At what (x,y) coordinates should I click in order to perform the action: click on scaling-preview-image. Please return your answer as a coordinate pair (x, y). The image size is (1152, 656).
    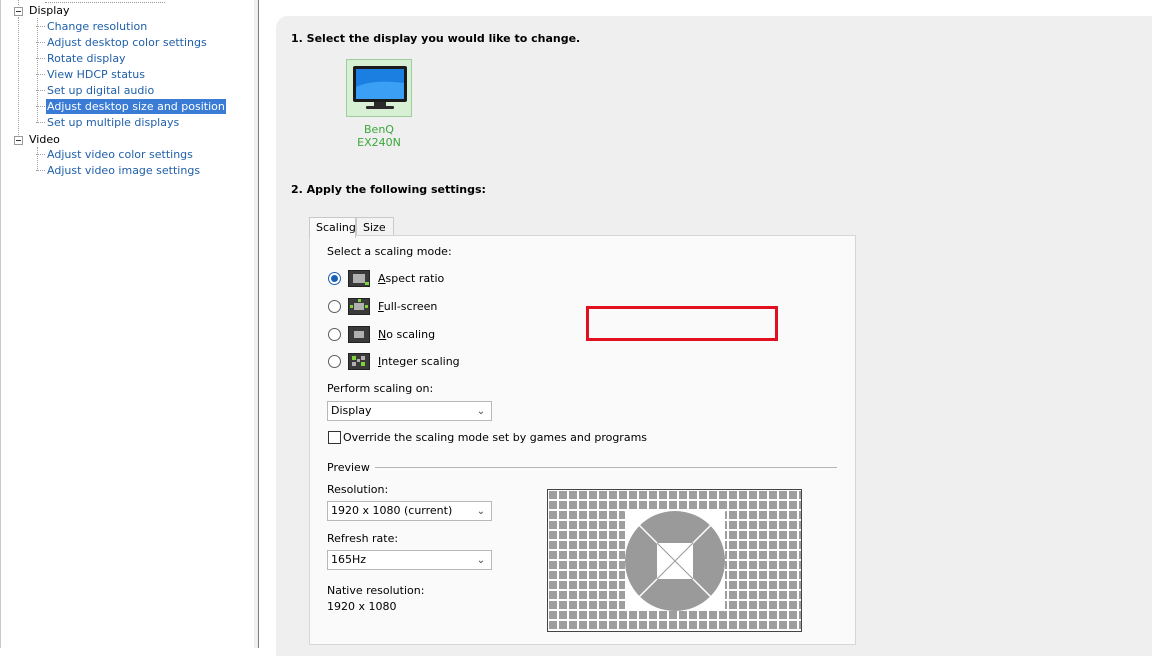
    Looking at the image, I should click on (674, 560).